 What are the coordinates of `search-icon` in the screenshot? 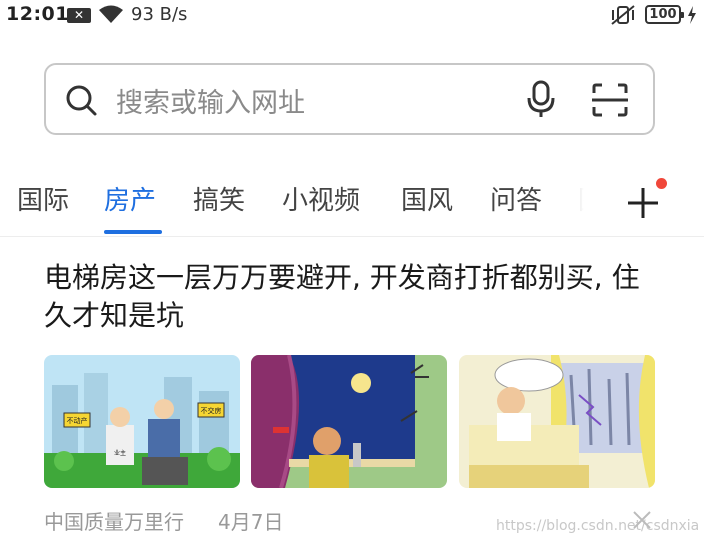 It's located at (81, 100).